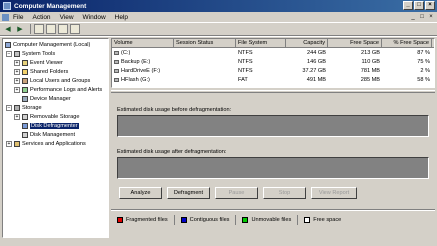 This screenshot has height=246, width=437. What do you see at coordinates (140, 193) in the screenshot?
I see `analyze-button: Analyze` at bounding box center [140, 193].